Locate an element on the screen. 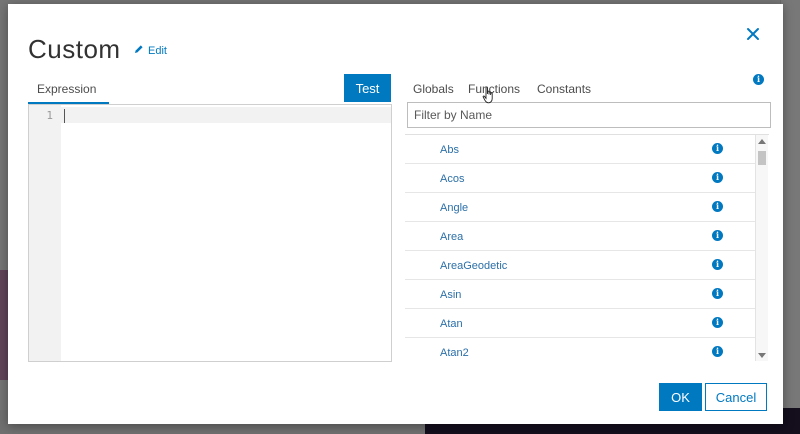 Image resolution: width=800 pixels, height=434 pixels. editor-gutter is located at coordinates (45, 233).